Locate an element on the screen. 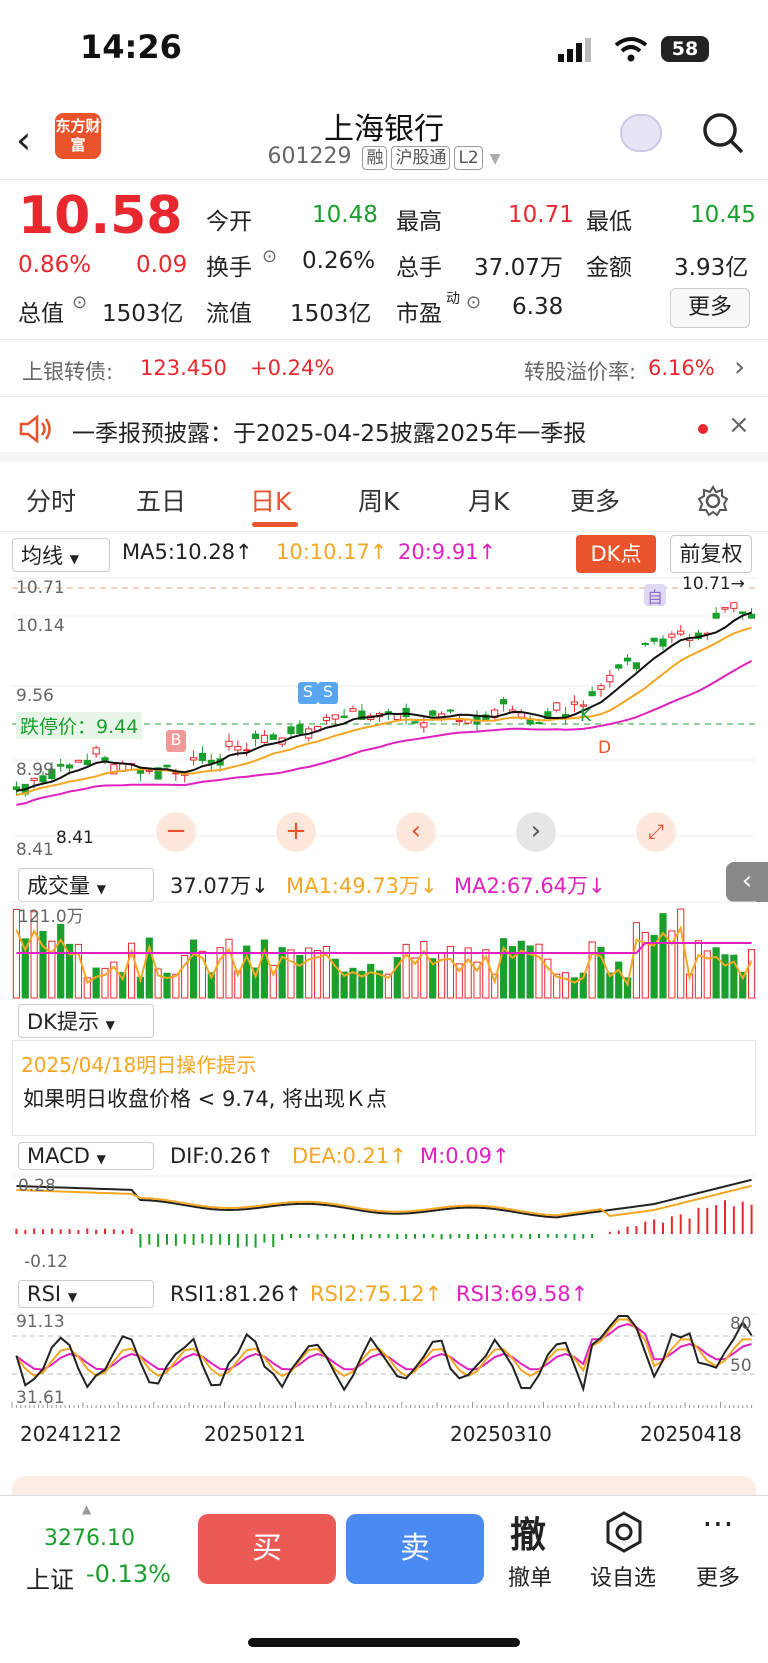 This screenshot has height=1663, width=768. more-quote-button: 更多 is located at coordinates (710, 308).